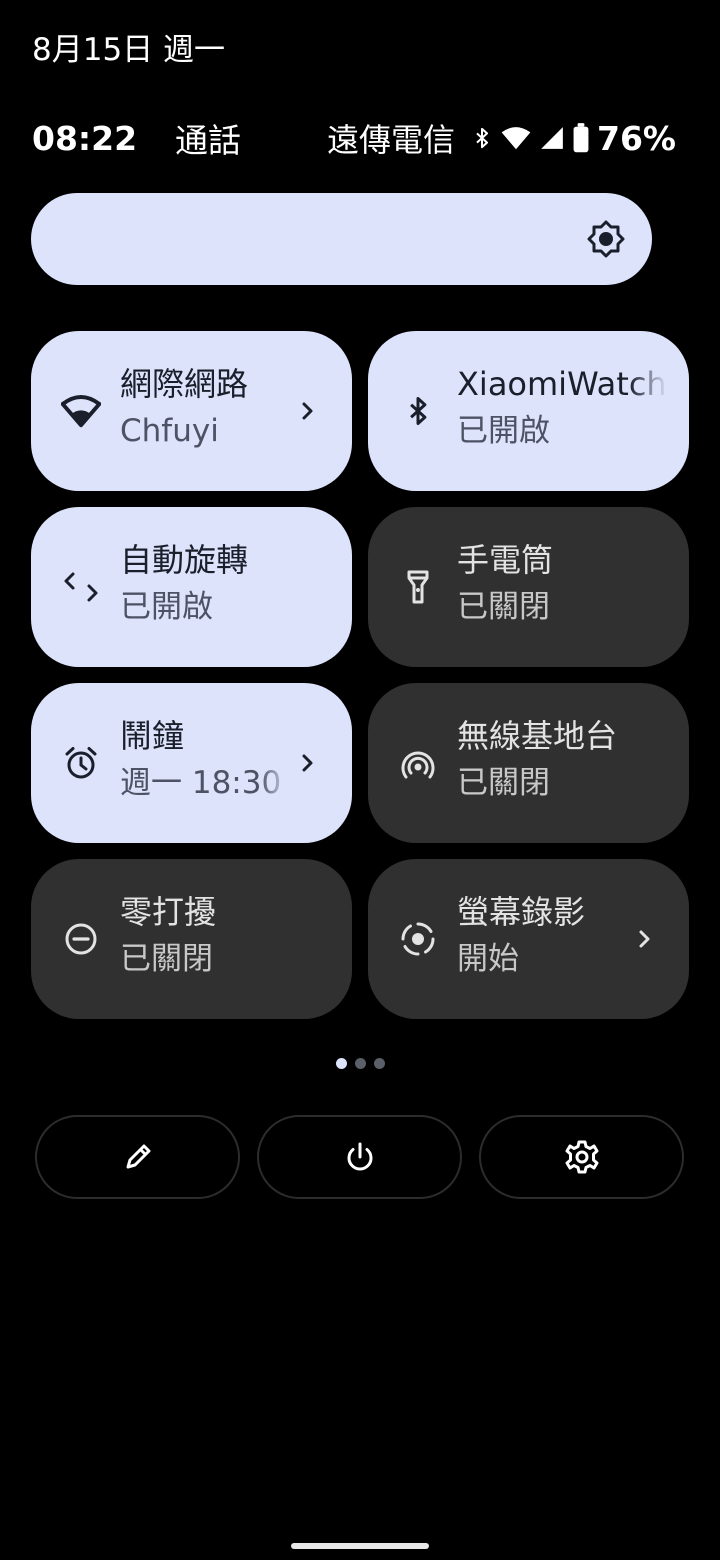  What do you see at coordinates (537, 736) in the screenshot?
I see `tile-label: 無線基地台` at bounding box center [537, 736].